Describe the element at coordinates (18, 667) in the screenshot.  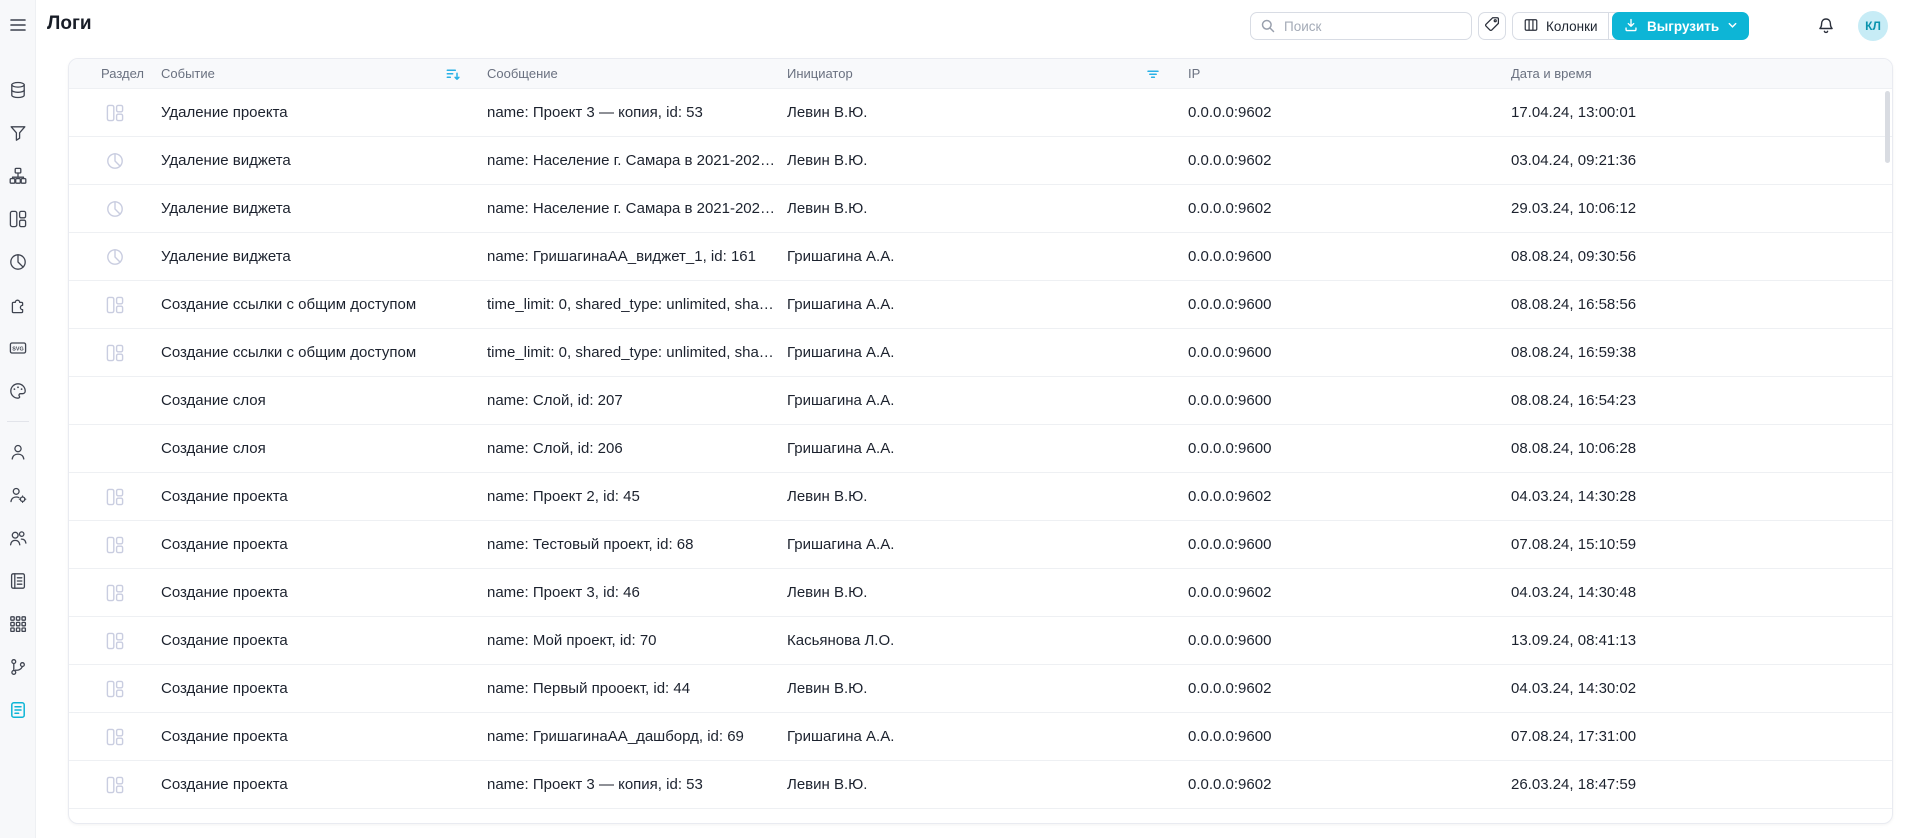
I see `branch-icon` at that location.